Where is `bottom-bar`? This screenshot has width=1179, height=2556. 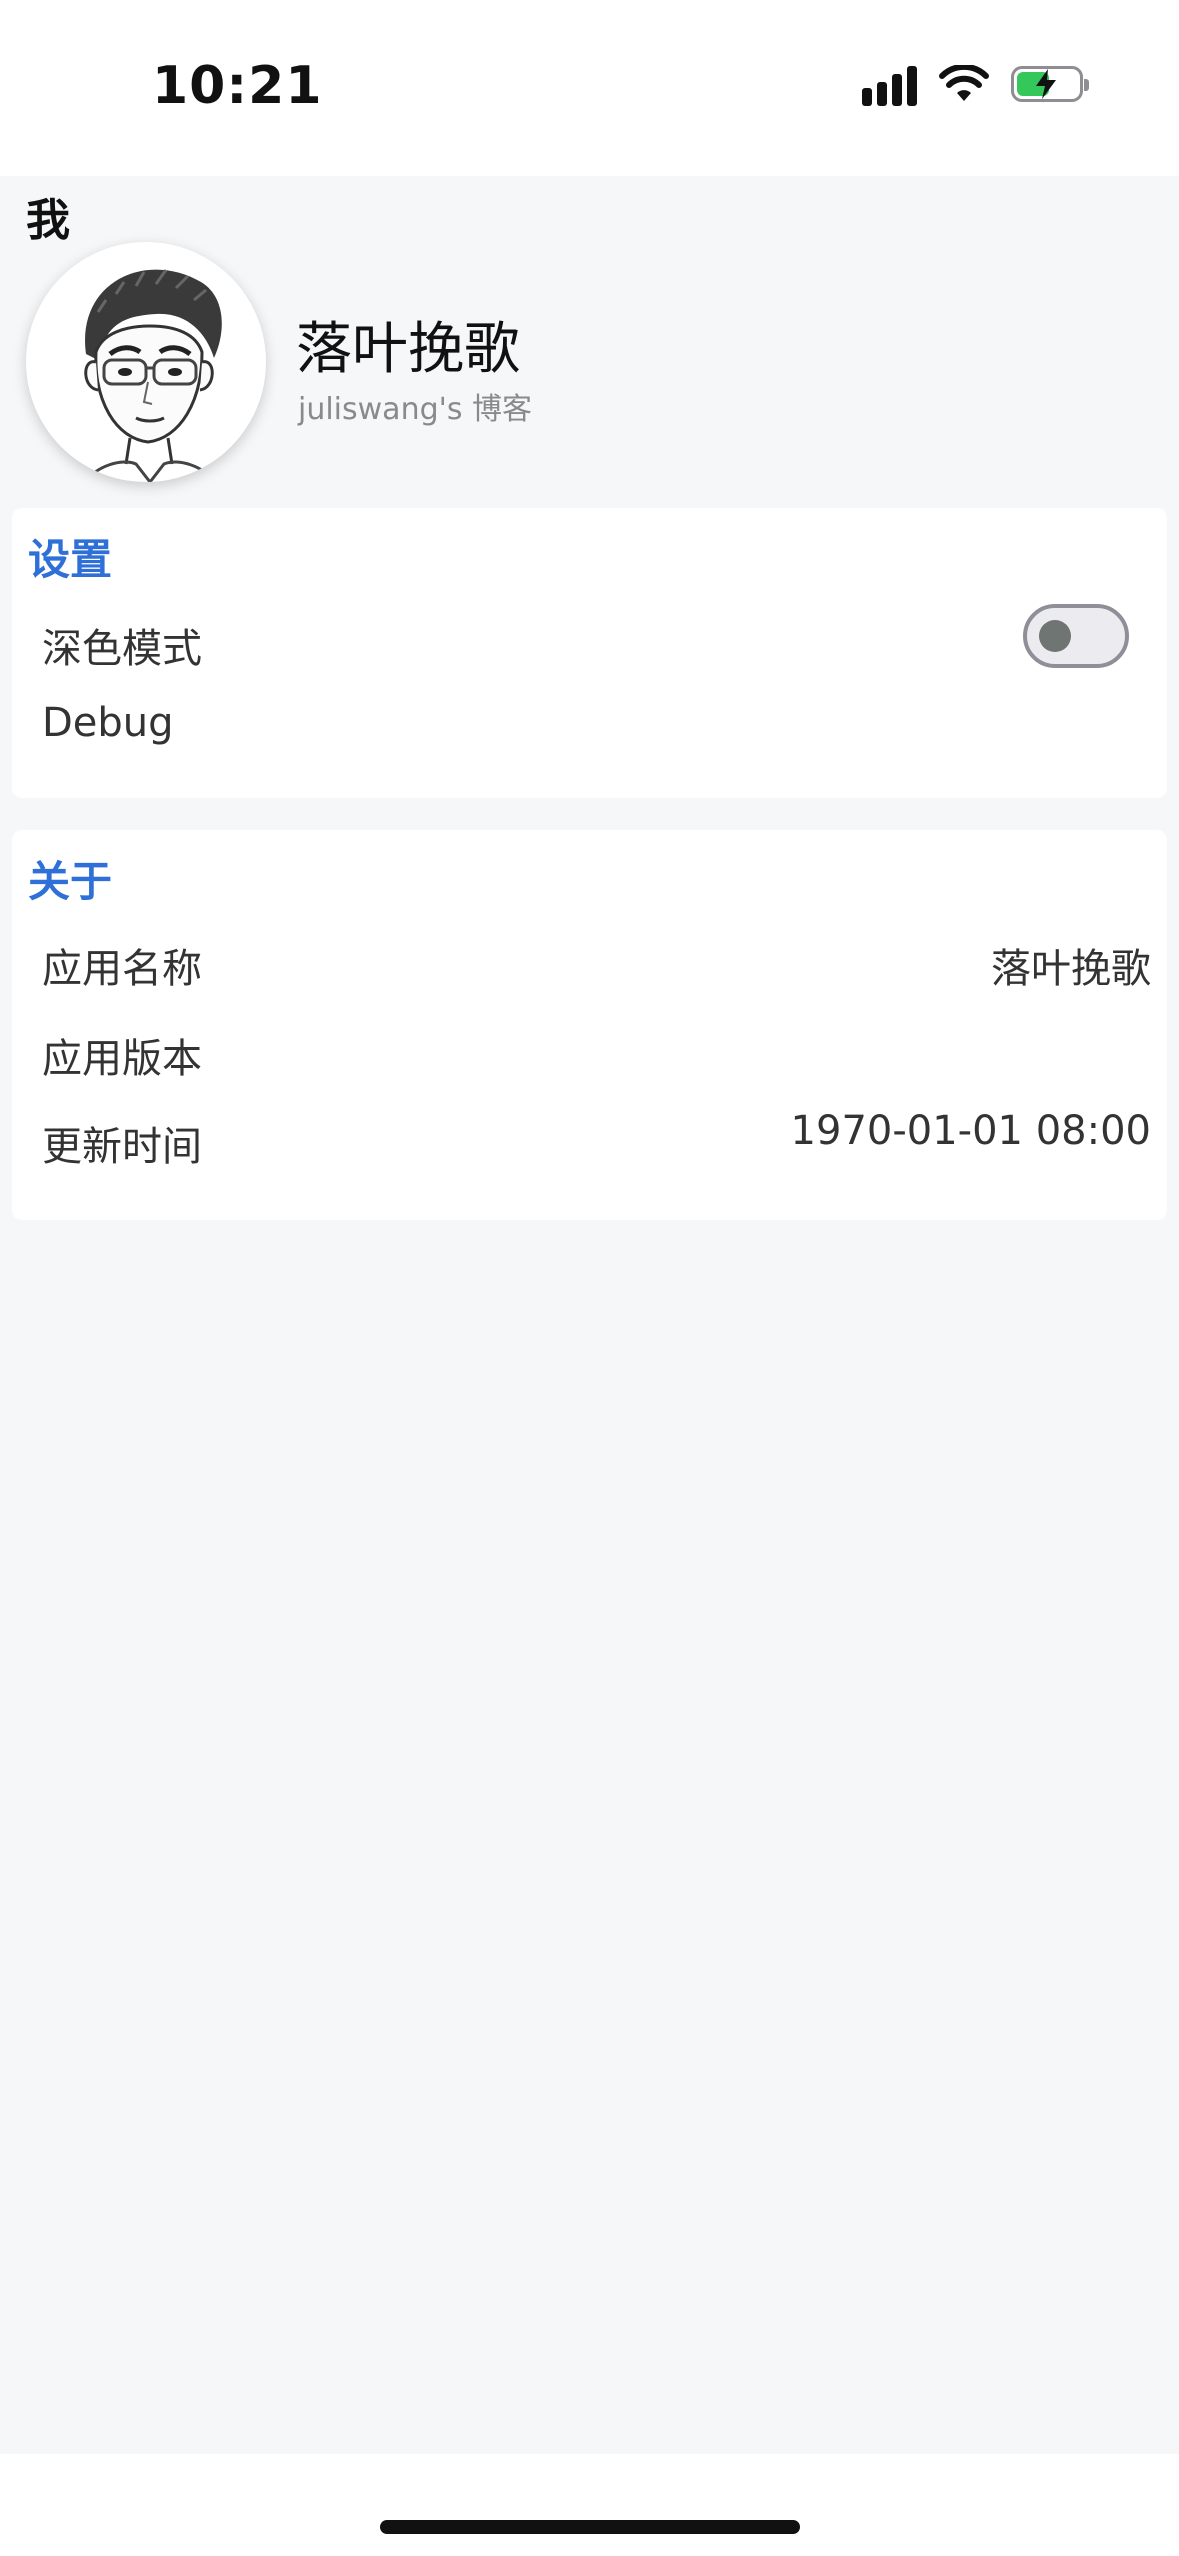
bottom-bar is located at coordinates (589, 2505).